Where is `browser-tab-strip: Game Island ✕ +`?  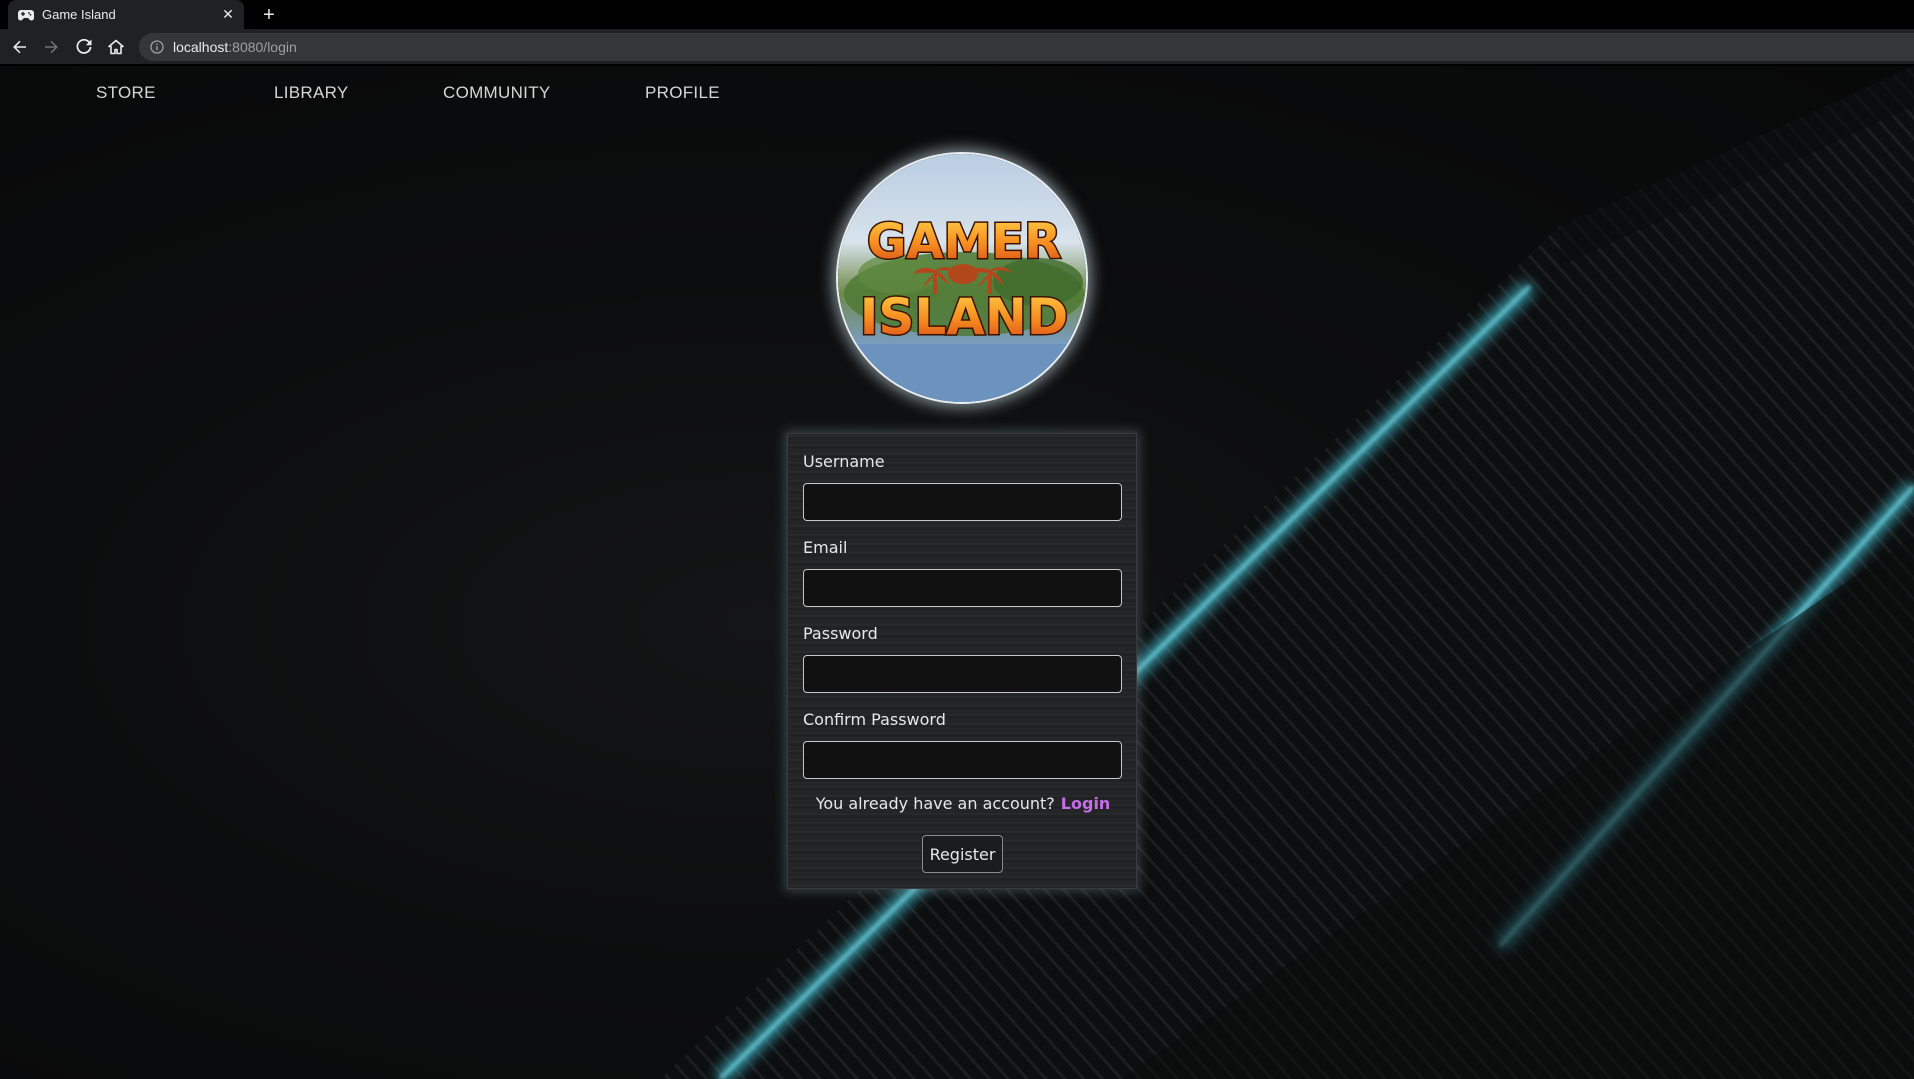
browser-tab-strip: Game Island ✕ + is located at coordinates (957, 14).